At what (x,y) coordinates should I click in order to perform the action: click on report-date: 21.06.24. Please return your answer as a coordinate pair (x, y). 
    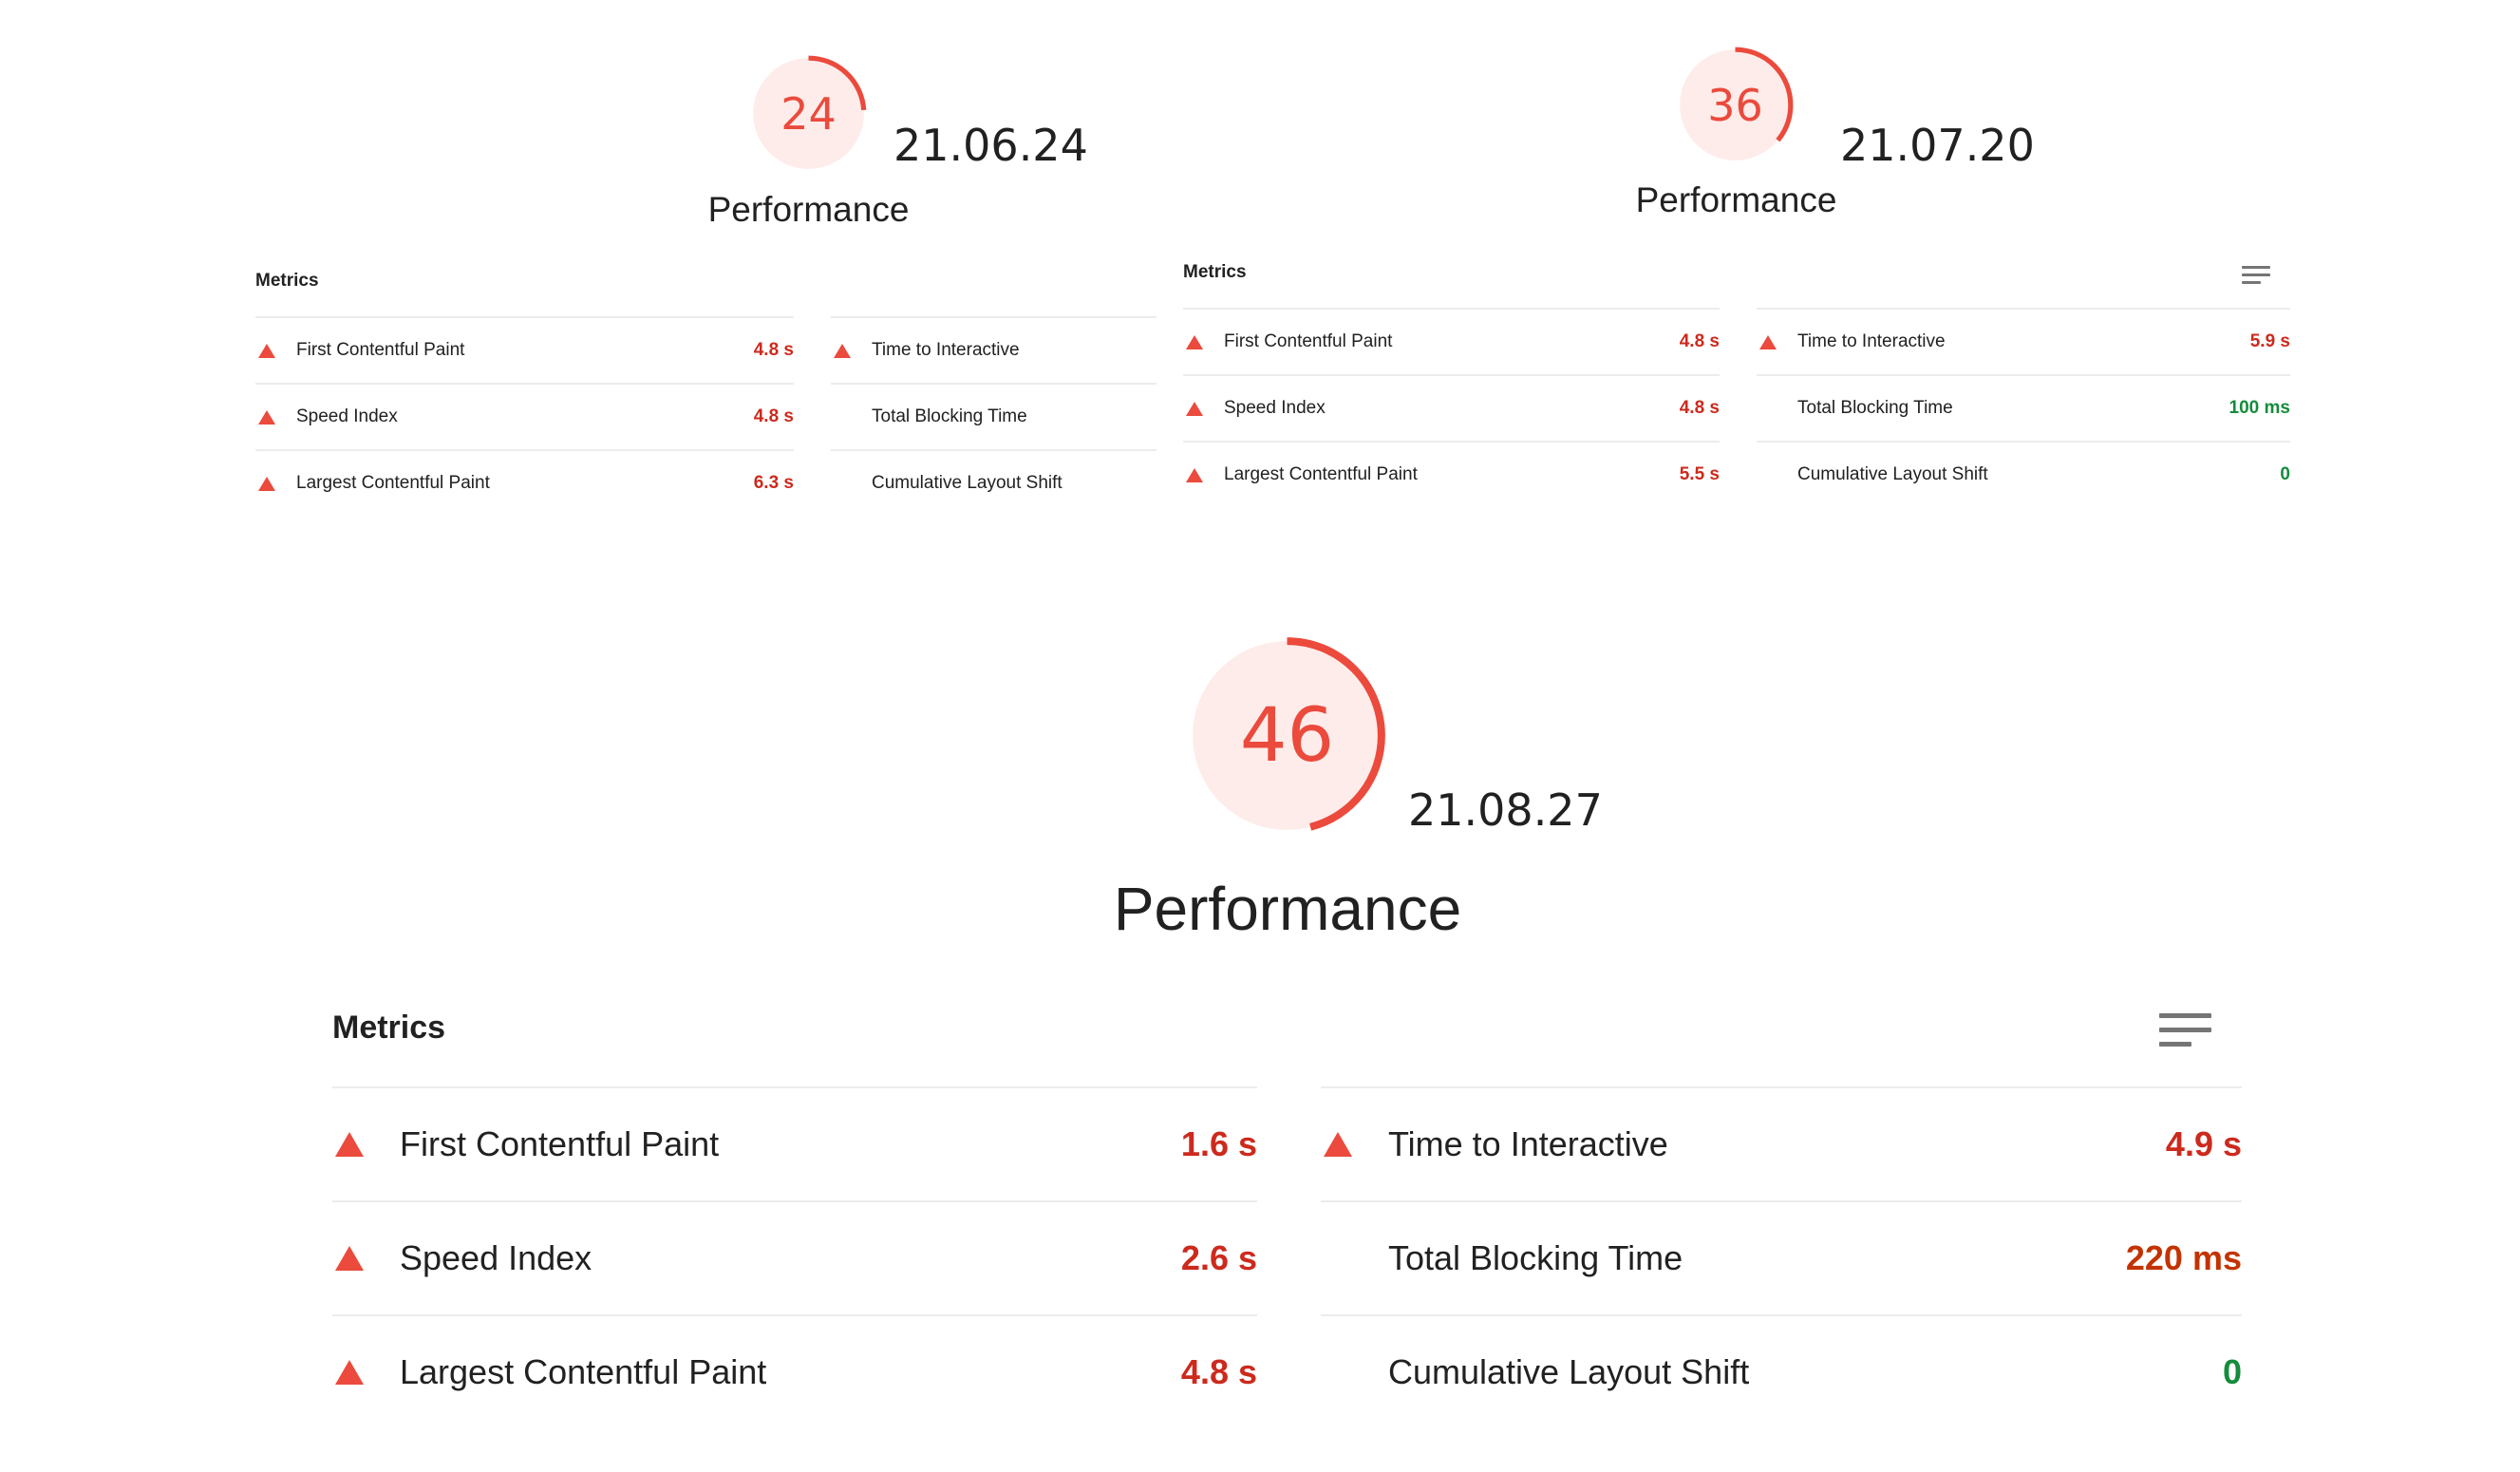
    Looking at the image, I should click on (990, 145).